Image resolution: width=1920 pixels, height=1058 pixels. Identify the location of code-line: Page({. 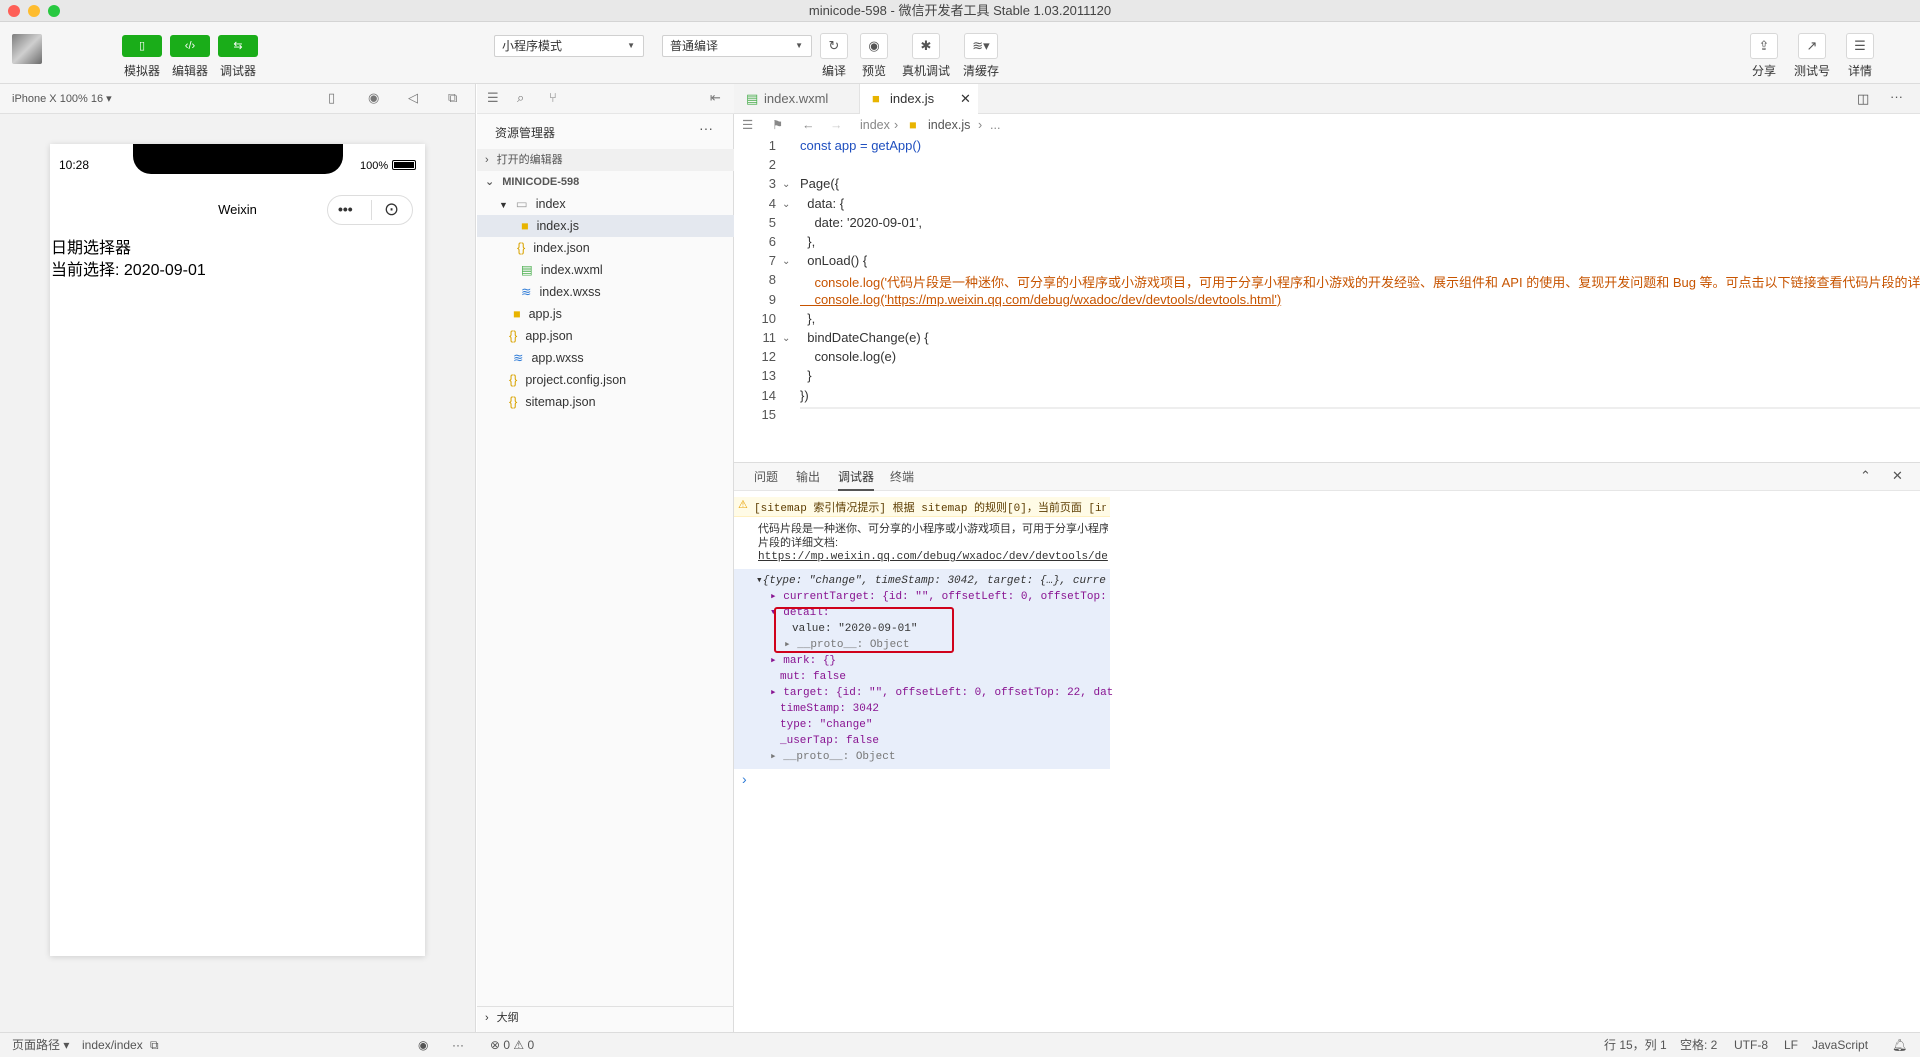
(819, 183).